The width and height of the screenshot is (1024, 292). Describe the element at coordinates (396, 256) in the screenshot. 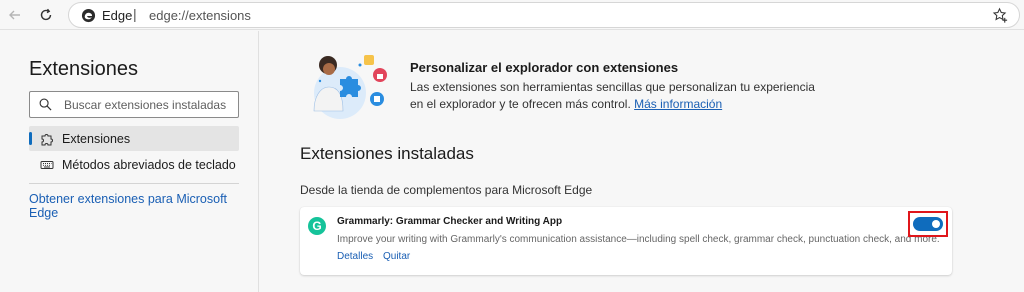

I see `remove-link: Quitar` at that location.